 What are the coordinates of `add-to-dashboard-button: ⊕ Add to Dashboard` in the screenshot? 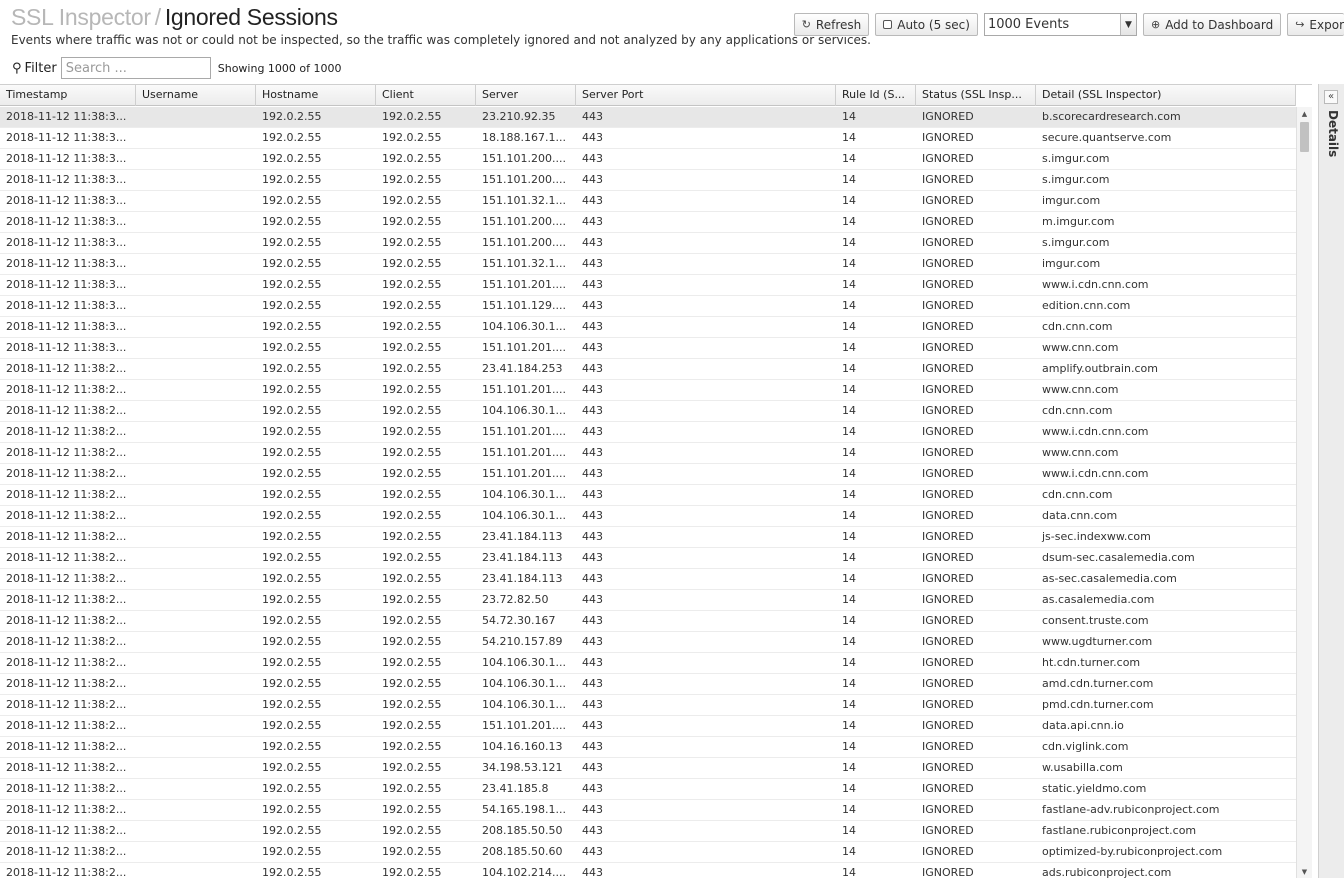 It's located at (1212, 24).